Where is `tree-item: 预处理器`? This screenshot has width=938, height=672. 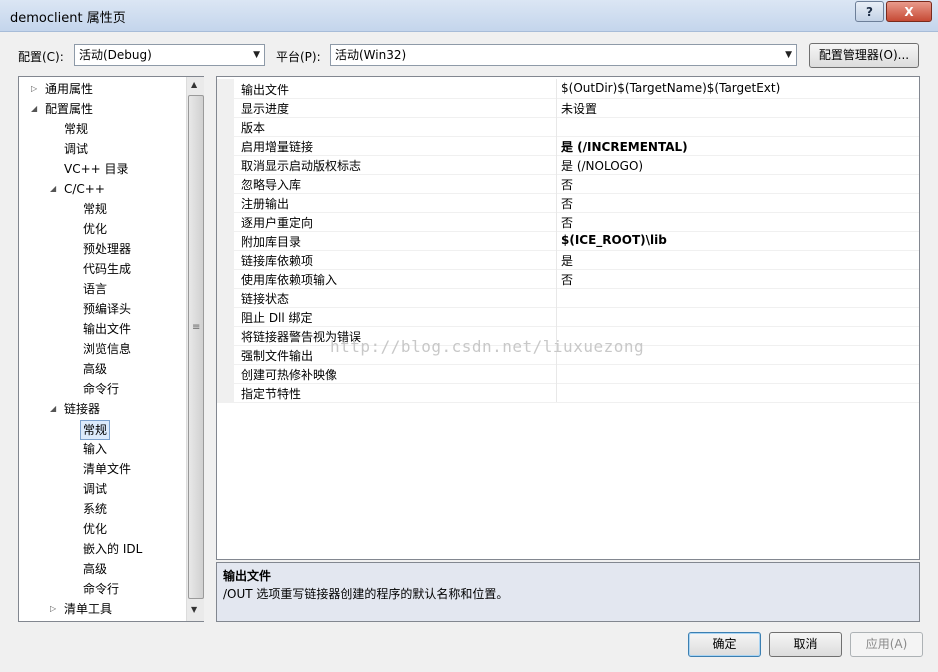 tree-item: 预处理器 is located at coordinates (107, 249).